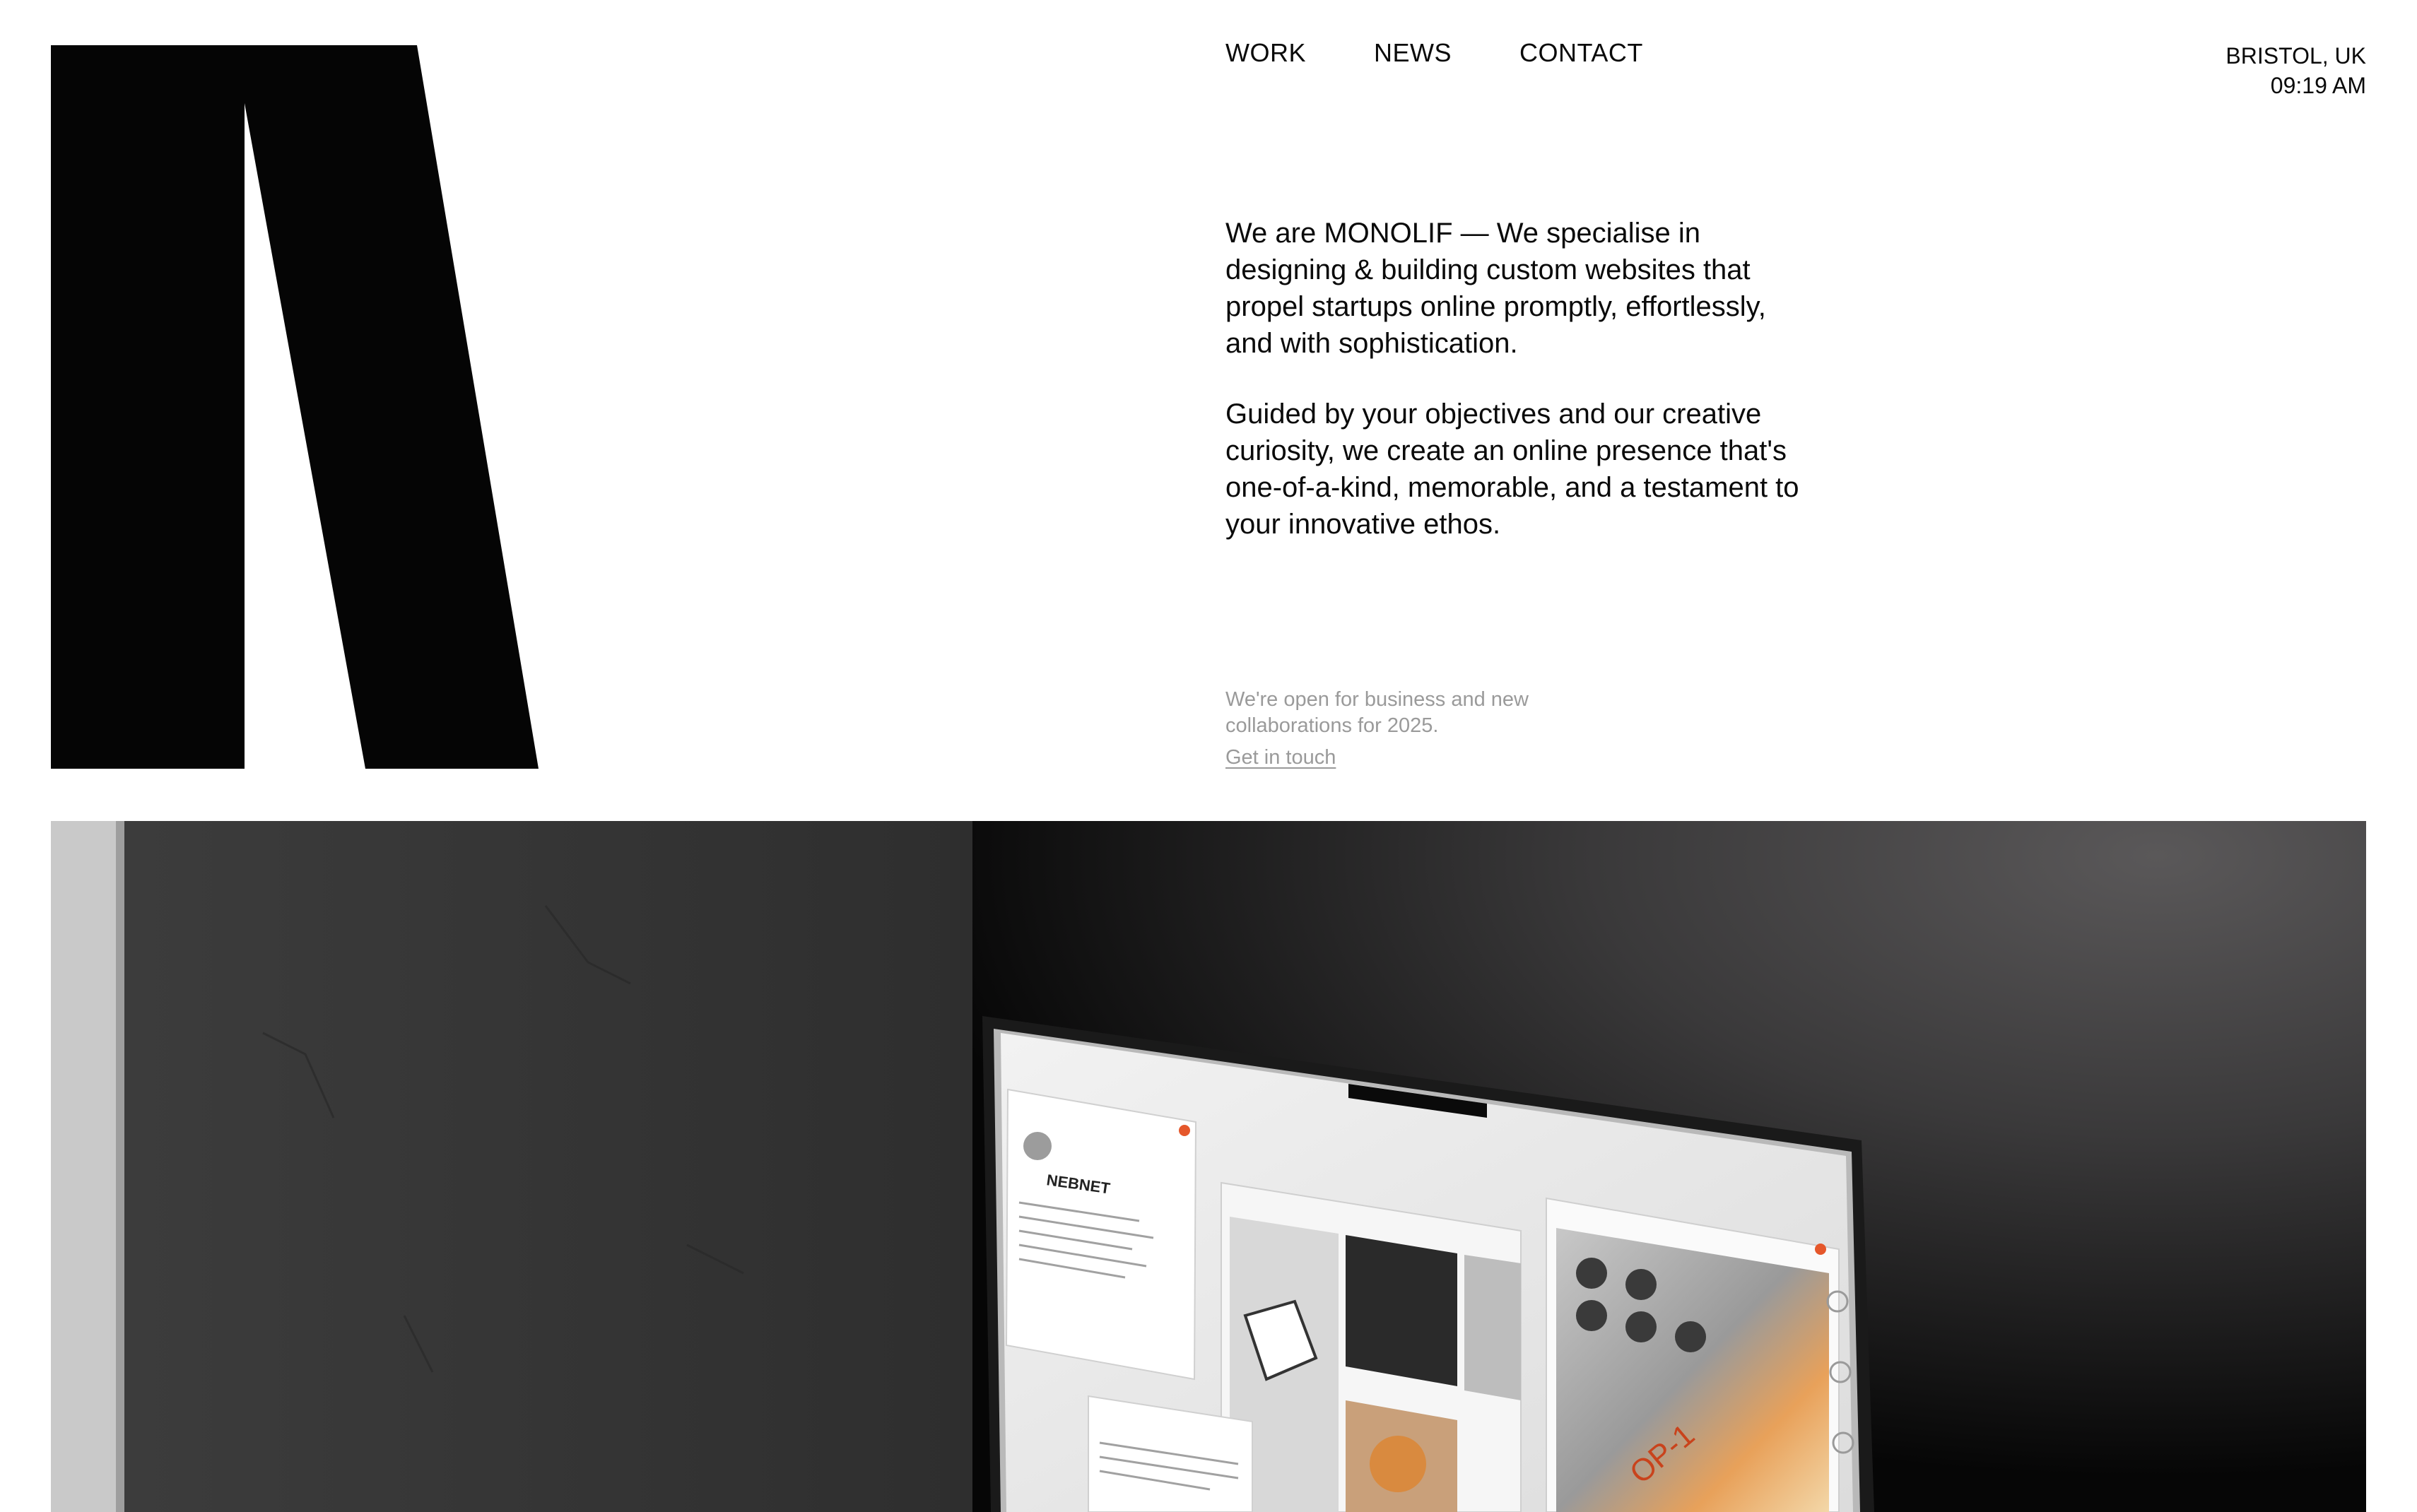 The width and height of the screenshot is (2417, 1512). What do you see at coordinates (295, 407) in the screenshot?
I see `monolif-logo-icon` at bounding box center [295, 407].